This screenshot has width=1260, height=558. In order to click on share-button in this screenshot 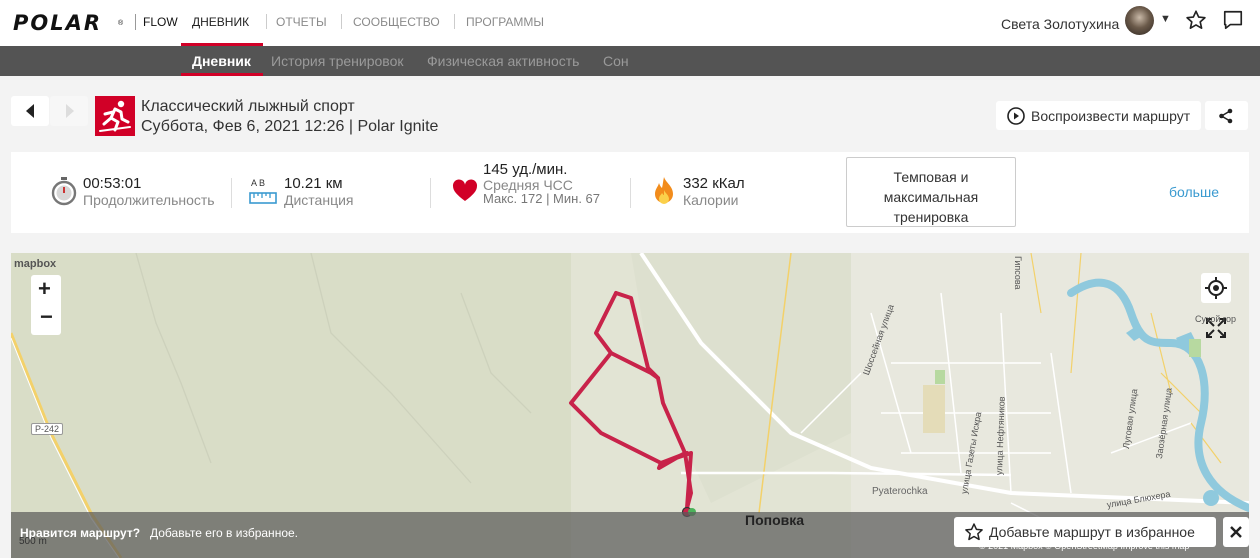, I will do `click(1226, 115)`.